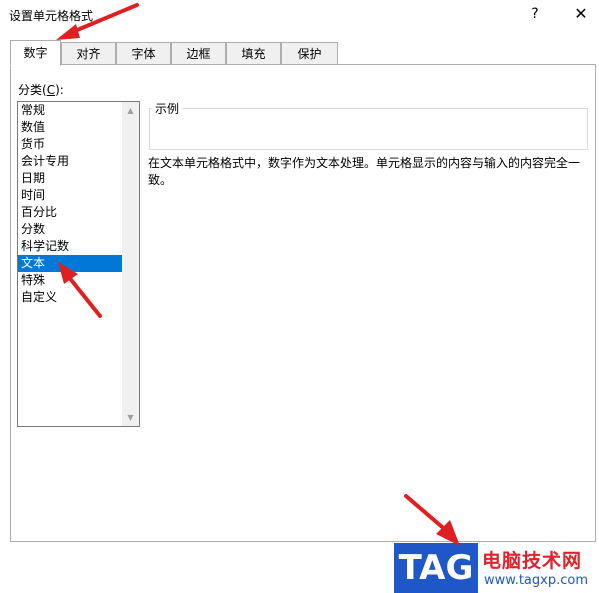 This screenshot has width=599, height=593. Describe the element at coordinates (70, 127) in the screenshot. I see `list-item-number: 数值` at that location.